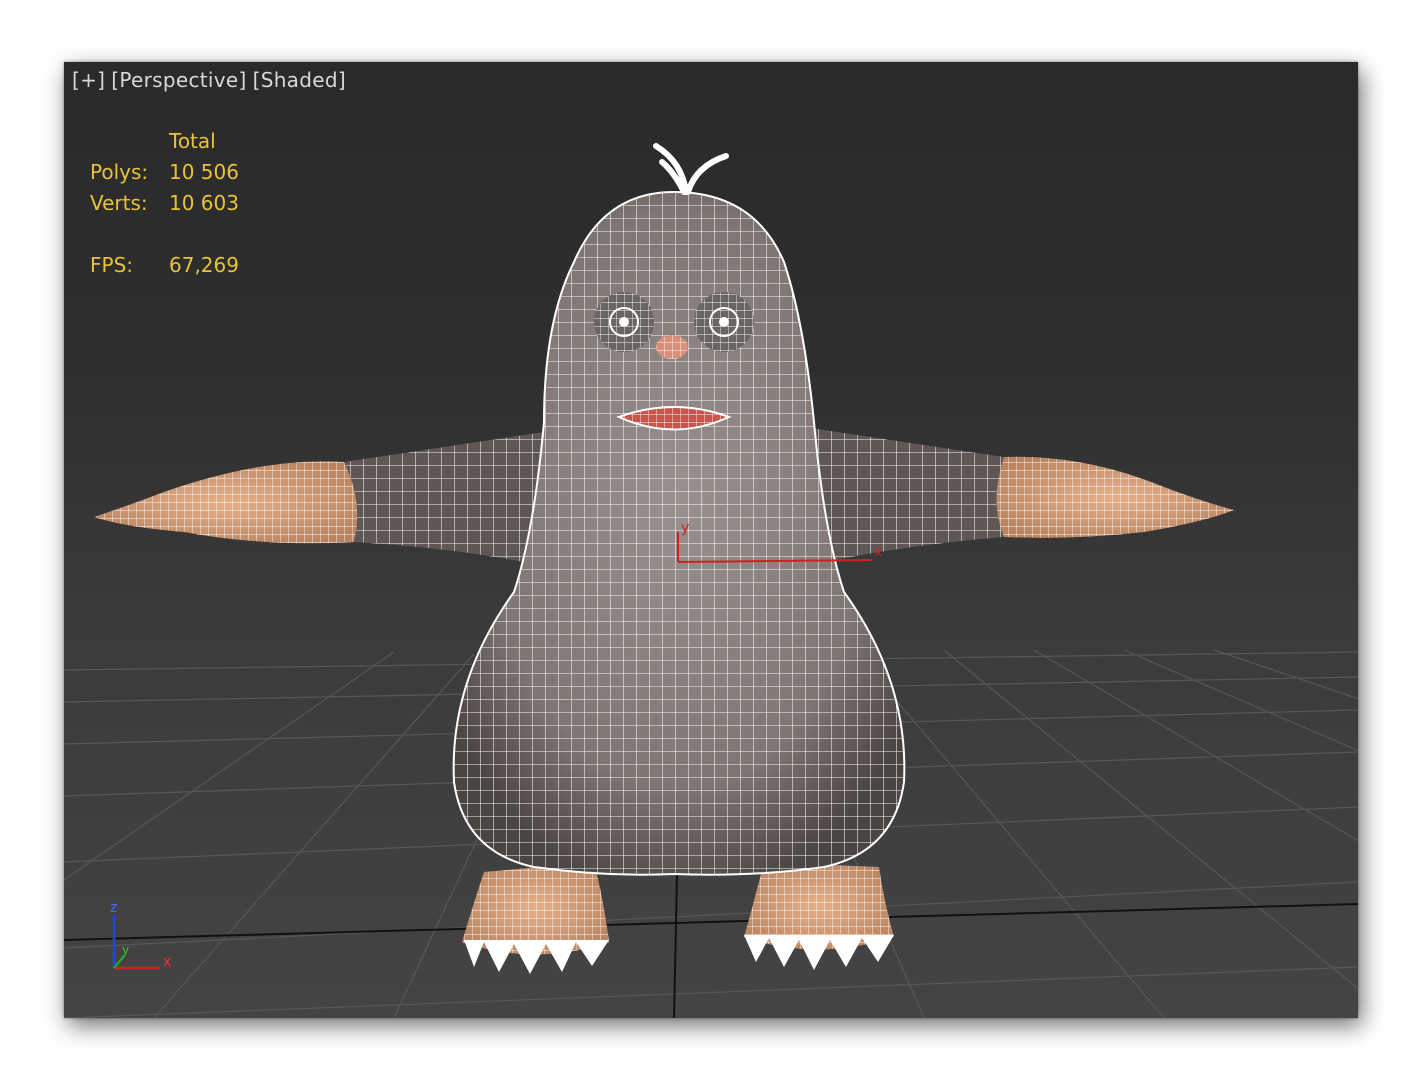  Describe the element at coordinates (724, 322) in the screenshot. I see `eye-right` at that location.